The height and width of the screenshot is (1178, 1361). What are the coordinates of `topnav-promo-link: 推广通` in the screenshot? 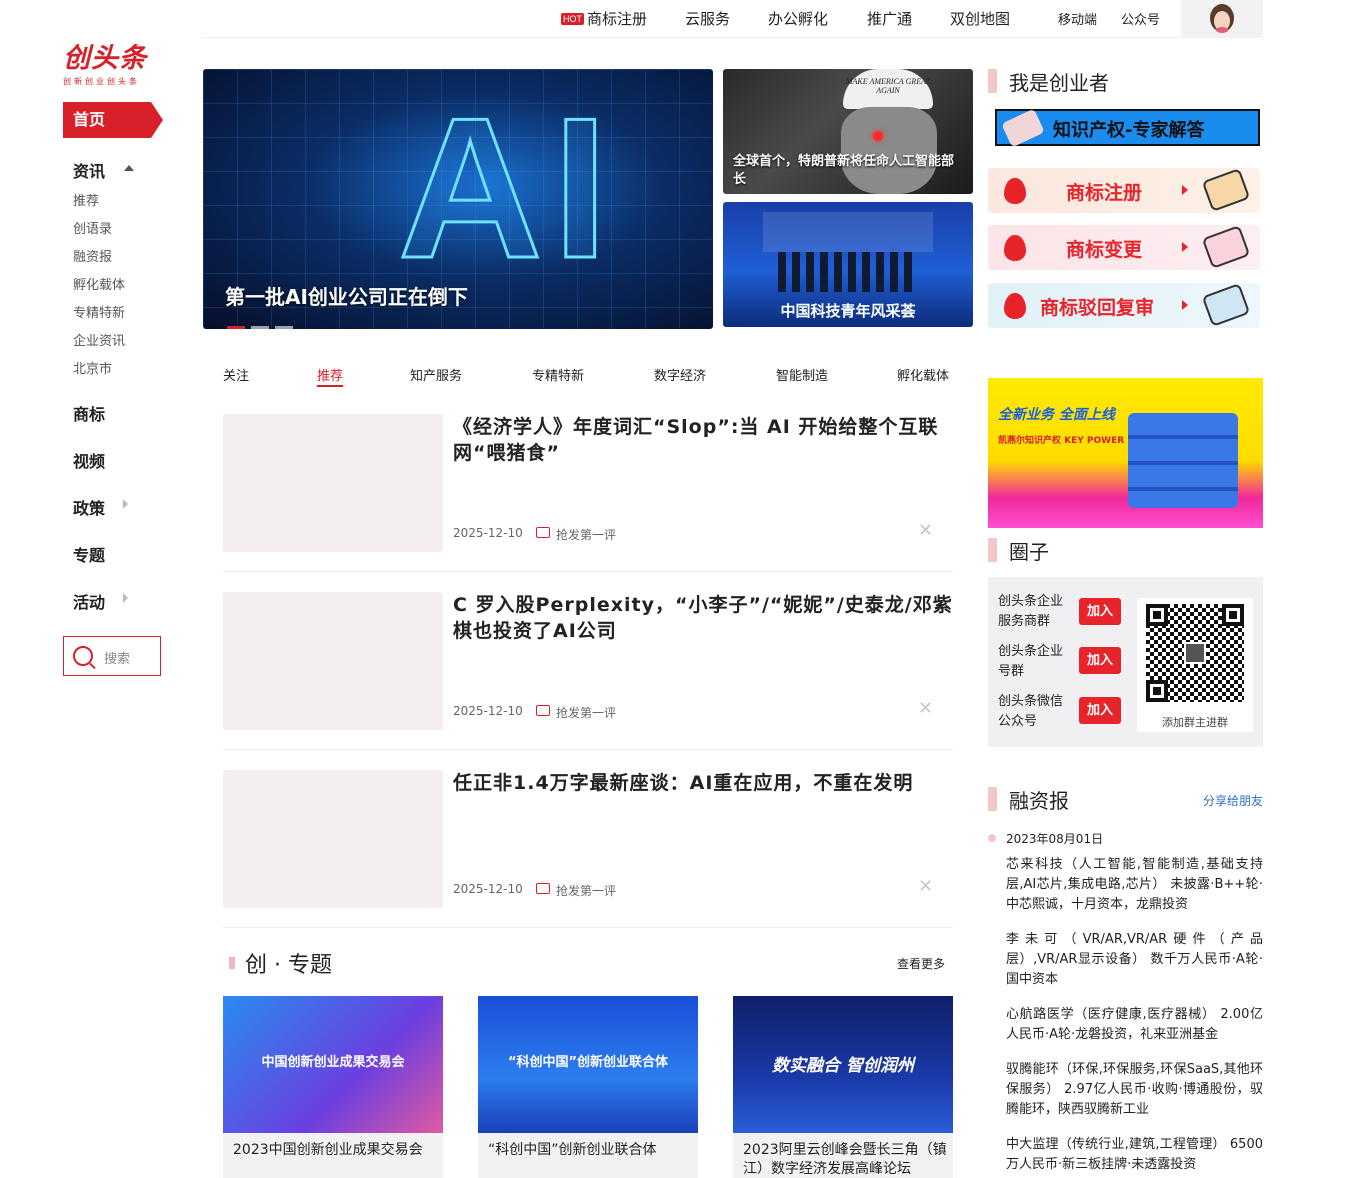 It's located at (889, 18).